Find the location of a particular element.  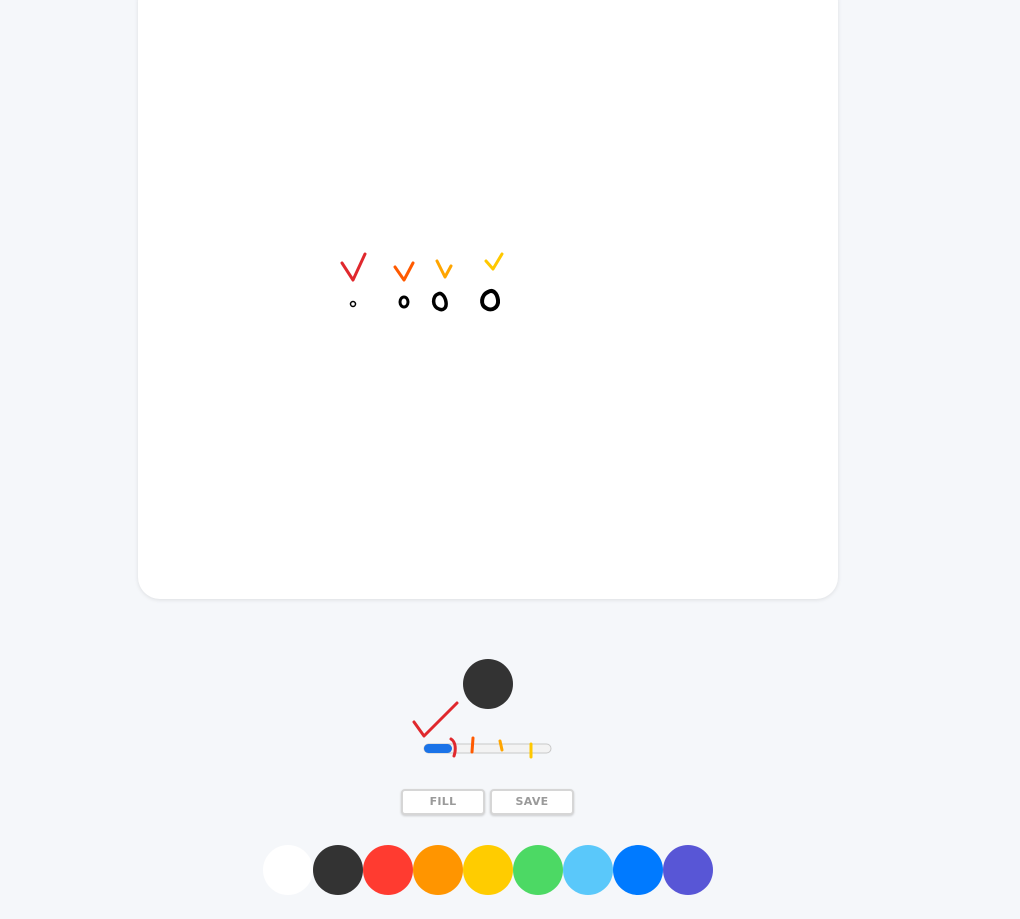

color-swatch-yellow is located at coordinates (488, 870).